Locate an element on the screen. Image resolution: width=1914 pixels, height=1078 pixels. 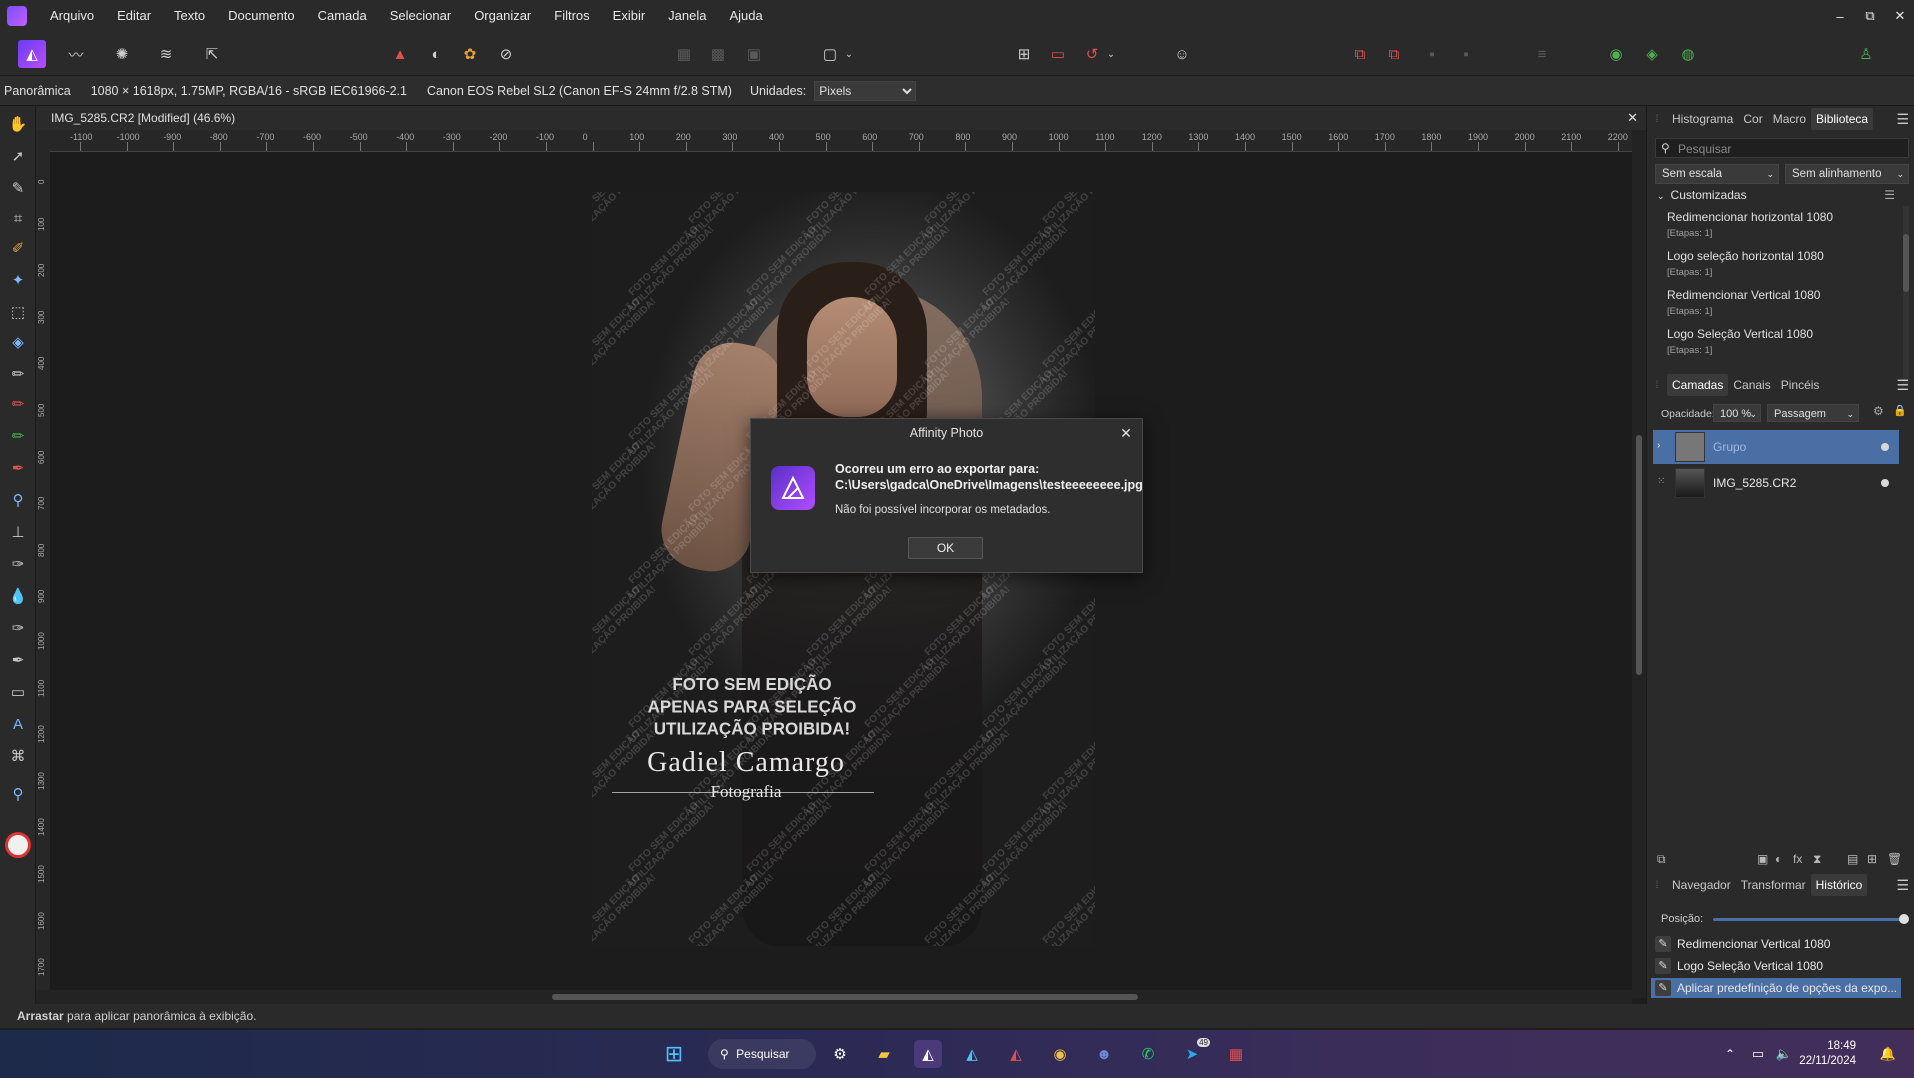
vertical-scroll-thumb is located at coordinates (1639, 555).